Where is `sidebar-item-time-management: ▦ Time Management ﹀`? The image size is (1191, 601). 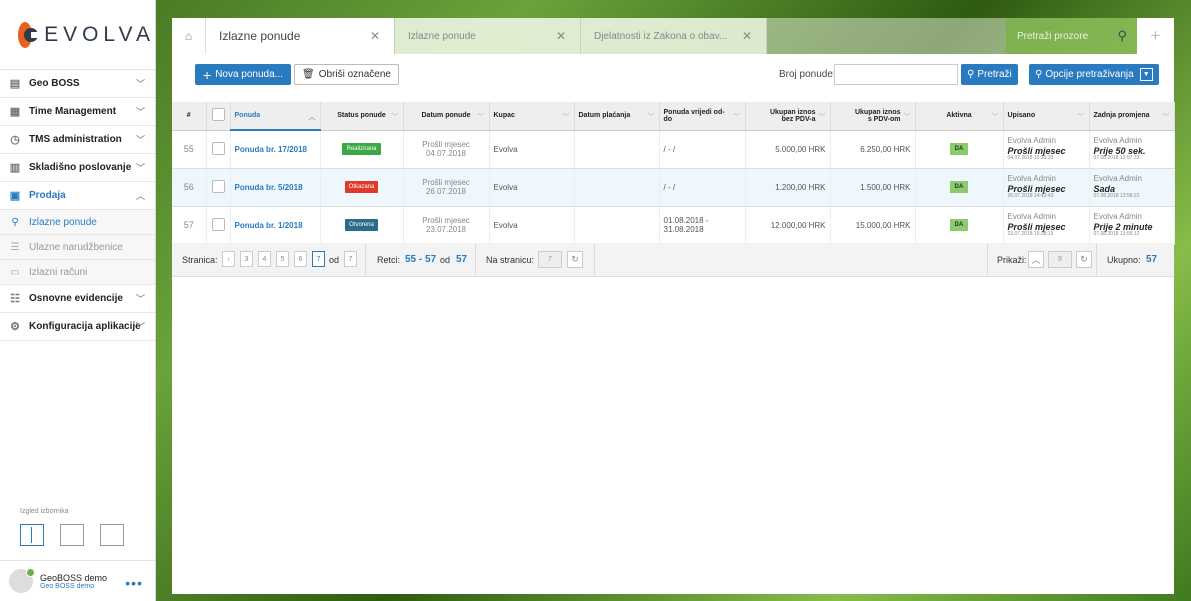
sidebar-item-time-management: ▦ Time Management ﹀ is located at coordinates (77, 112).